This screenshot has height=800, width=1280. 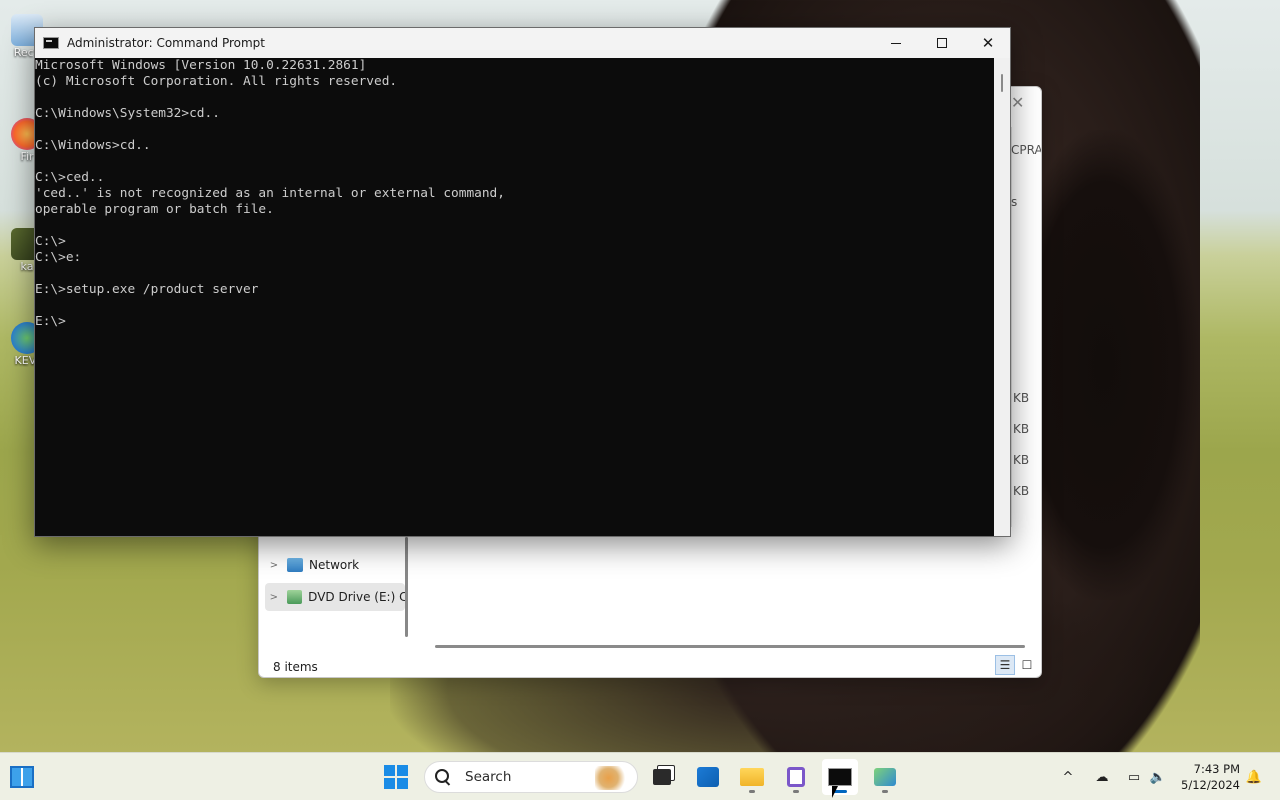 I want to click on notification-bell-icon: 🔔, so click(x=1254, y=777).